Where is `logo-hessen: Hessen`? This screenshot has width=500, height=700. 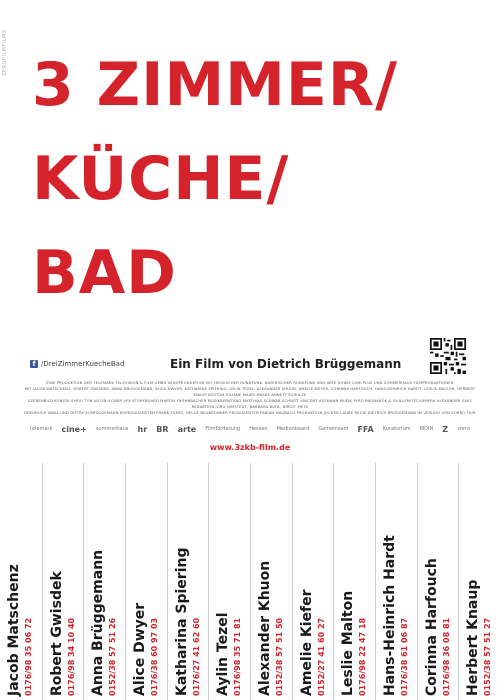
logo-hessen: Hessen is located at coordinates (258, 429).